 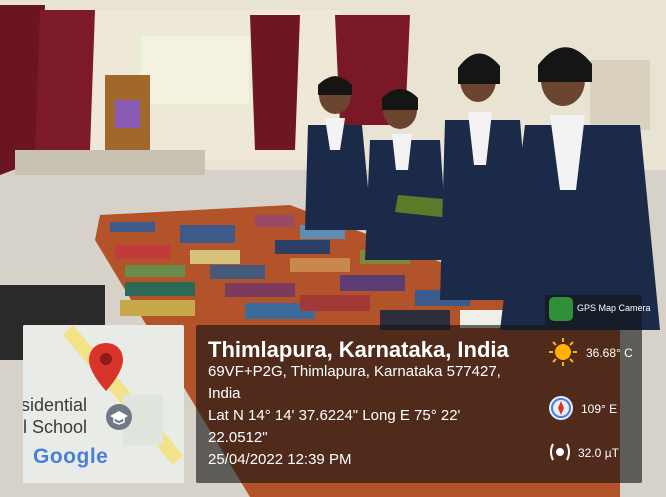 I want to click on magnet-icon, so click(x=560, y=454).